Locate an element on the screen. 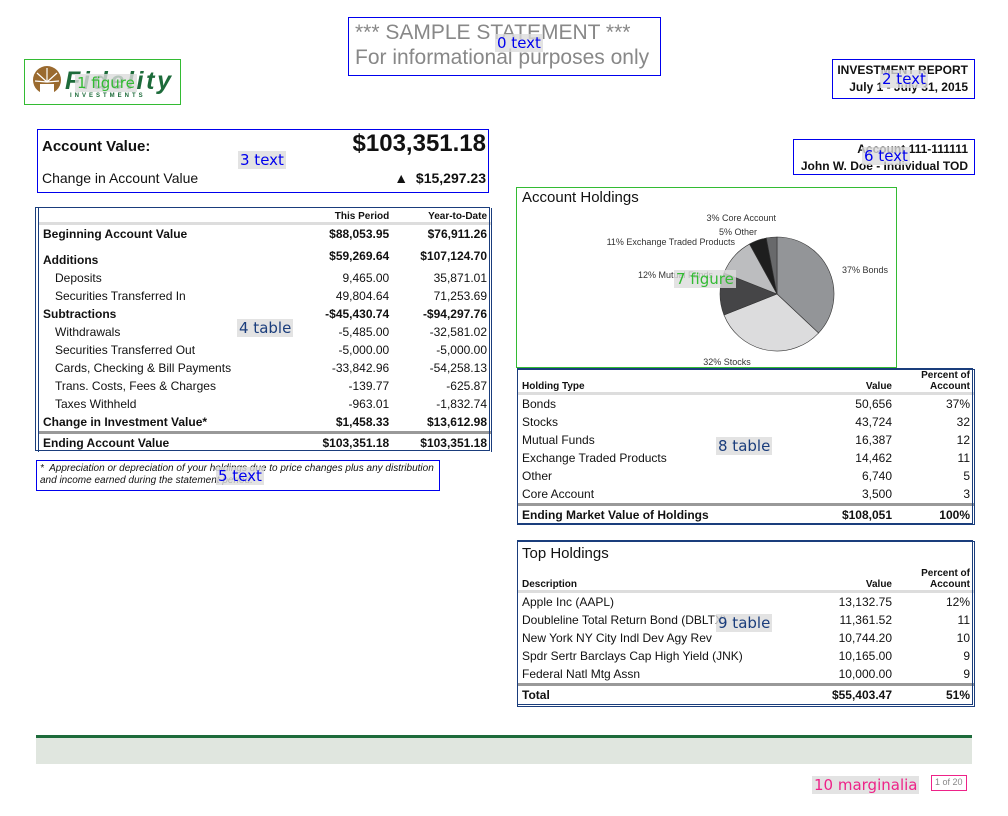 Image resolution: width=1008 pixels, height=816 pixels. annotation-label: 1 figure is located at coordinates (106, 83).